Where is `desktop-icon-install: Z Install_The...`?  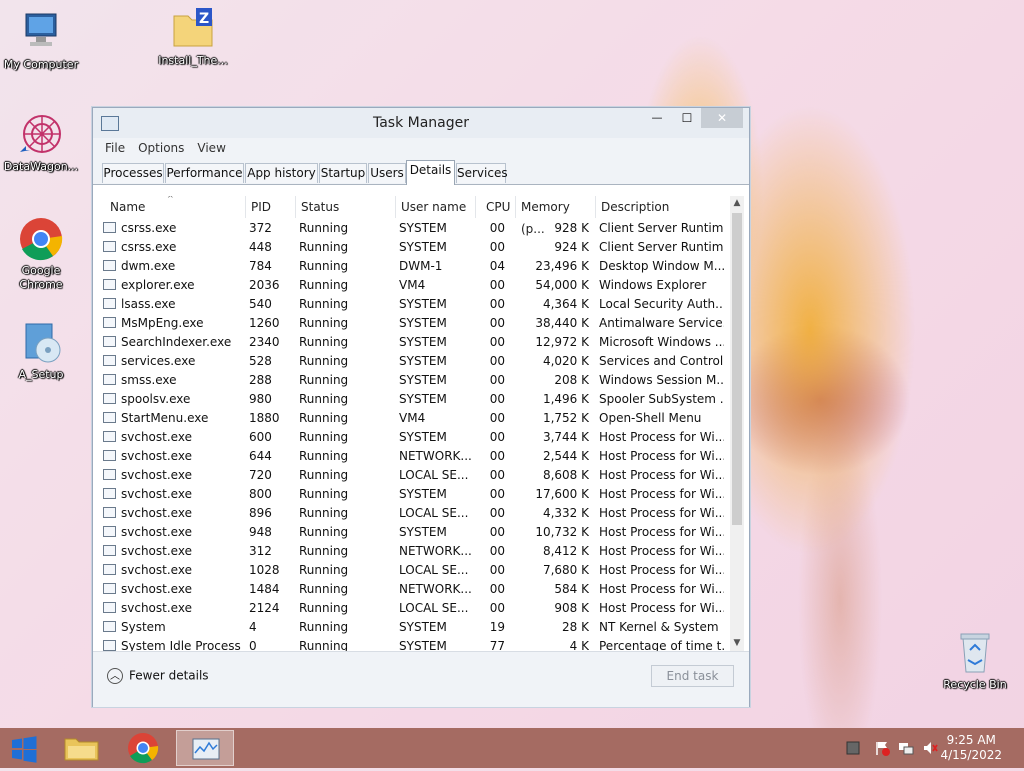 desktop-icon-install: Z Install_The... is located at coordinates (193, 37).